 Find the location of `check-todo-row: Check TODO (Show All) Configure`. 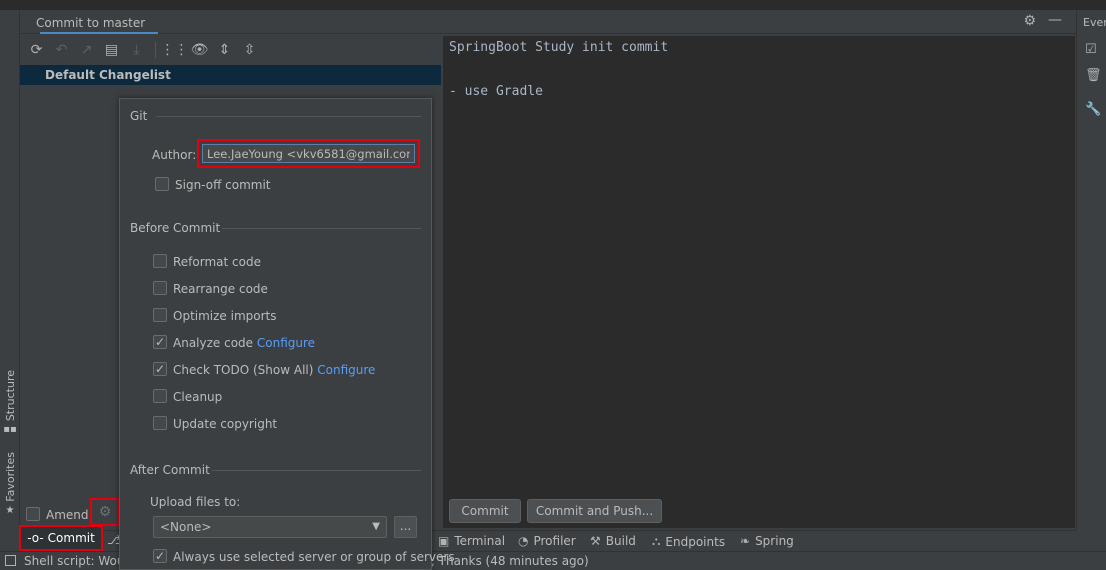

check-todo-row: Check TODO (Show All) Configure is located at coordinates (274, 370).